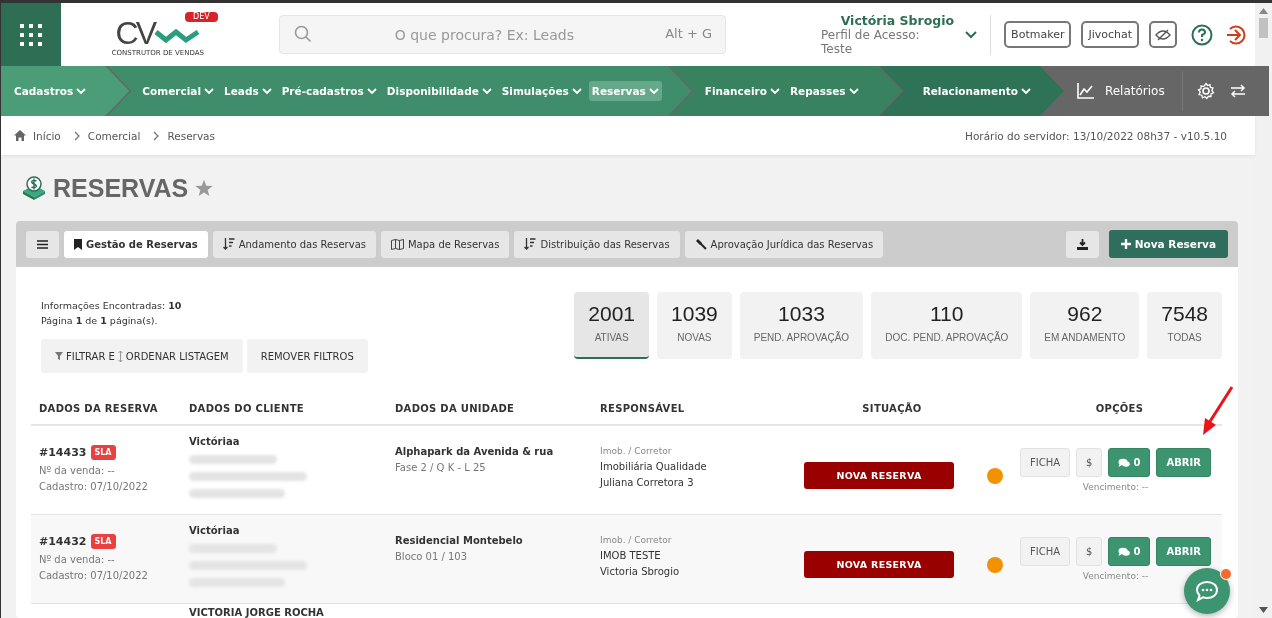 Image resolution: width=1272 pixels, height=618 pixels. I want to click on help-icon, so click(1202, 34).